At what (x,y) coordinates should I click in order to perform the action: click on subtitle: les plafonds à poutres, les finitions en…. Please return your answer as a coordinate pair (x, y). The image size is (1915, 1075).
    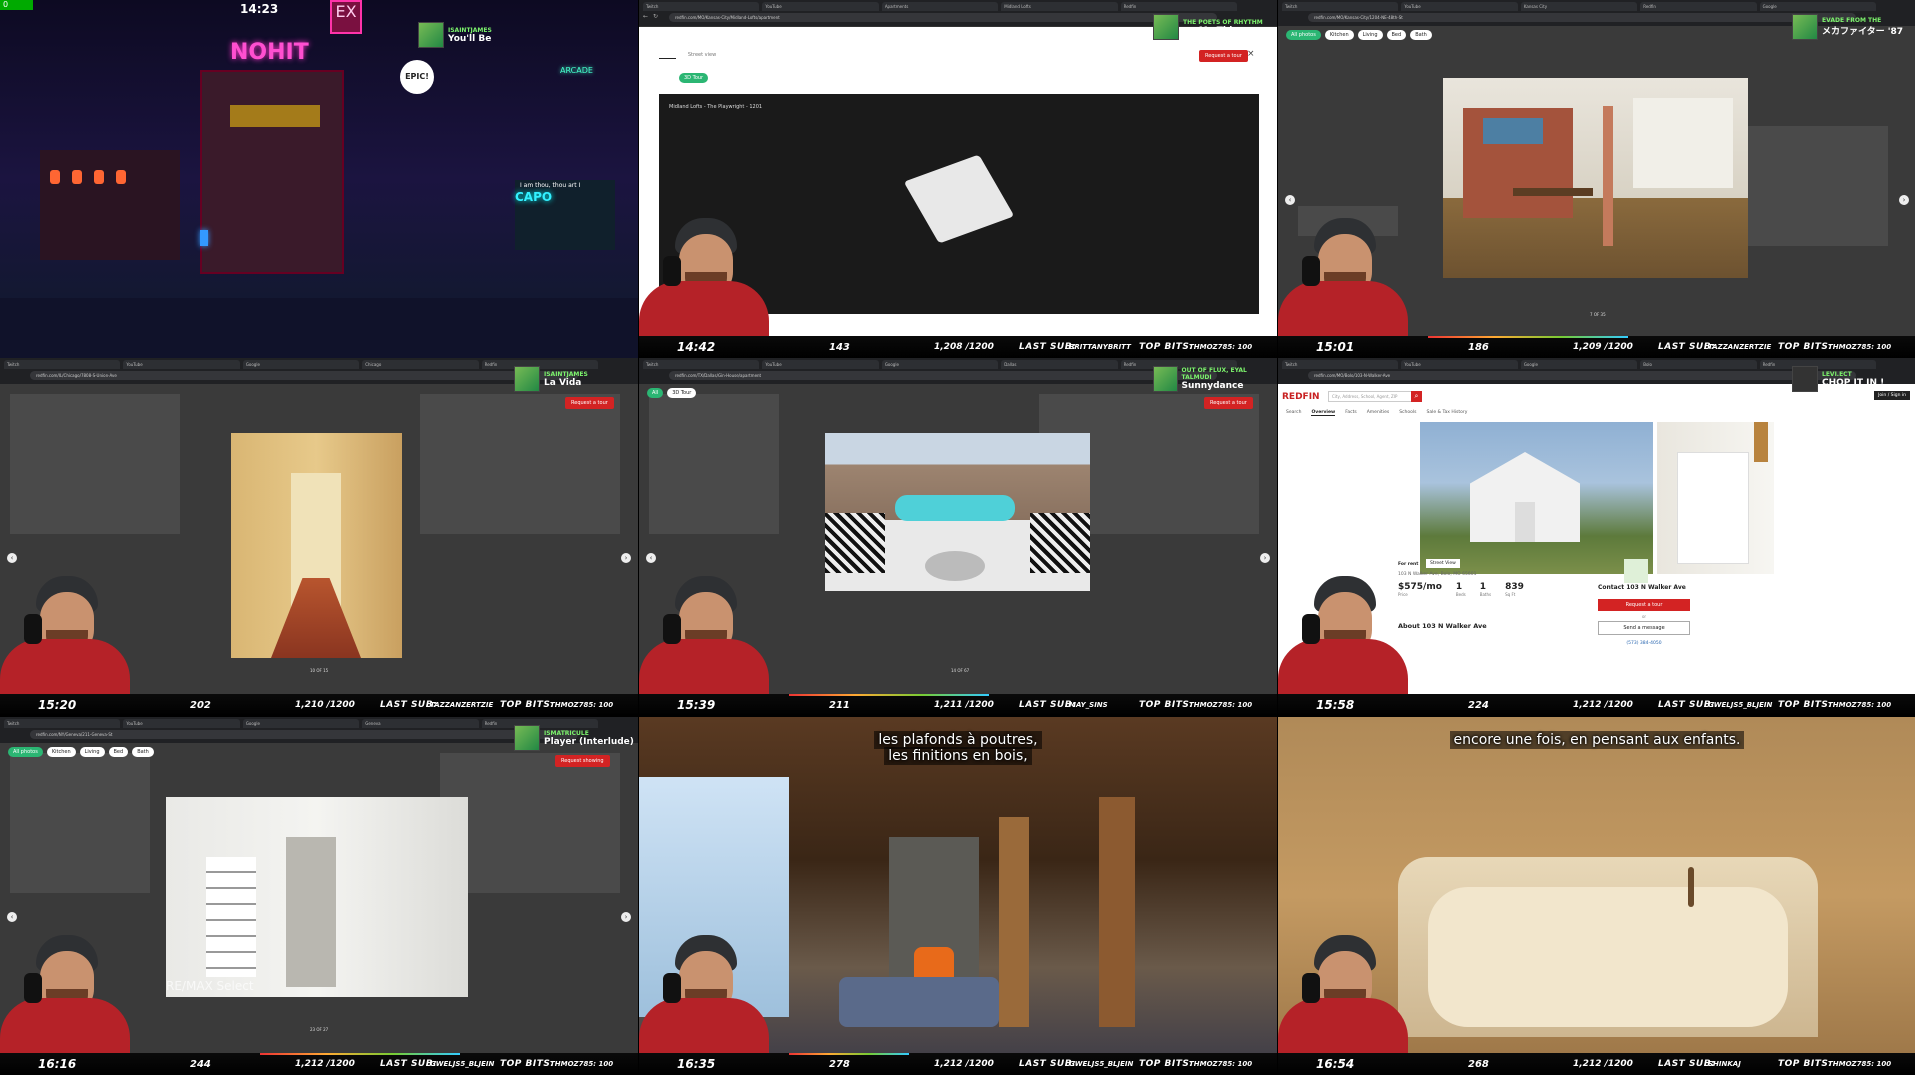
    Looking at the image, I should click on (958, 748).